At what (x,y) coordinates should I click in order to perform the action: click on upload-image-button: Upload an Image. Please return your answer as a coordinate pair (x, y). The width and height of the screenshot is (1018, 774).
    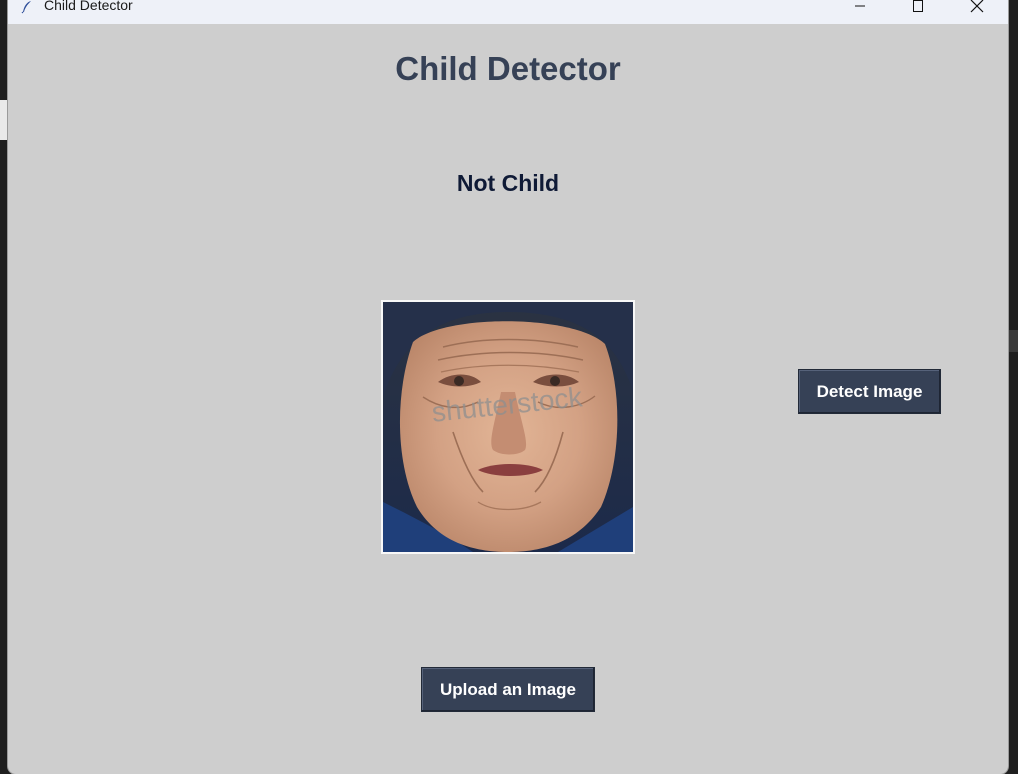
    Looking at the image, I should click on (508, 689).